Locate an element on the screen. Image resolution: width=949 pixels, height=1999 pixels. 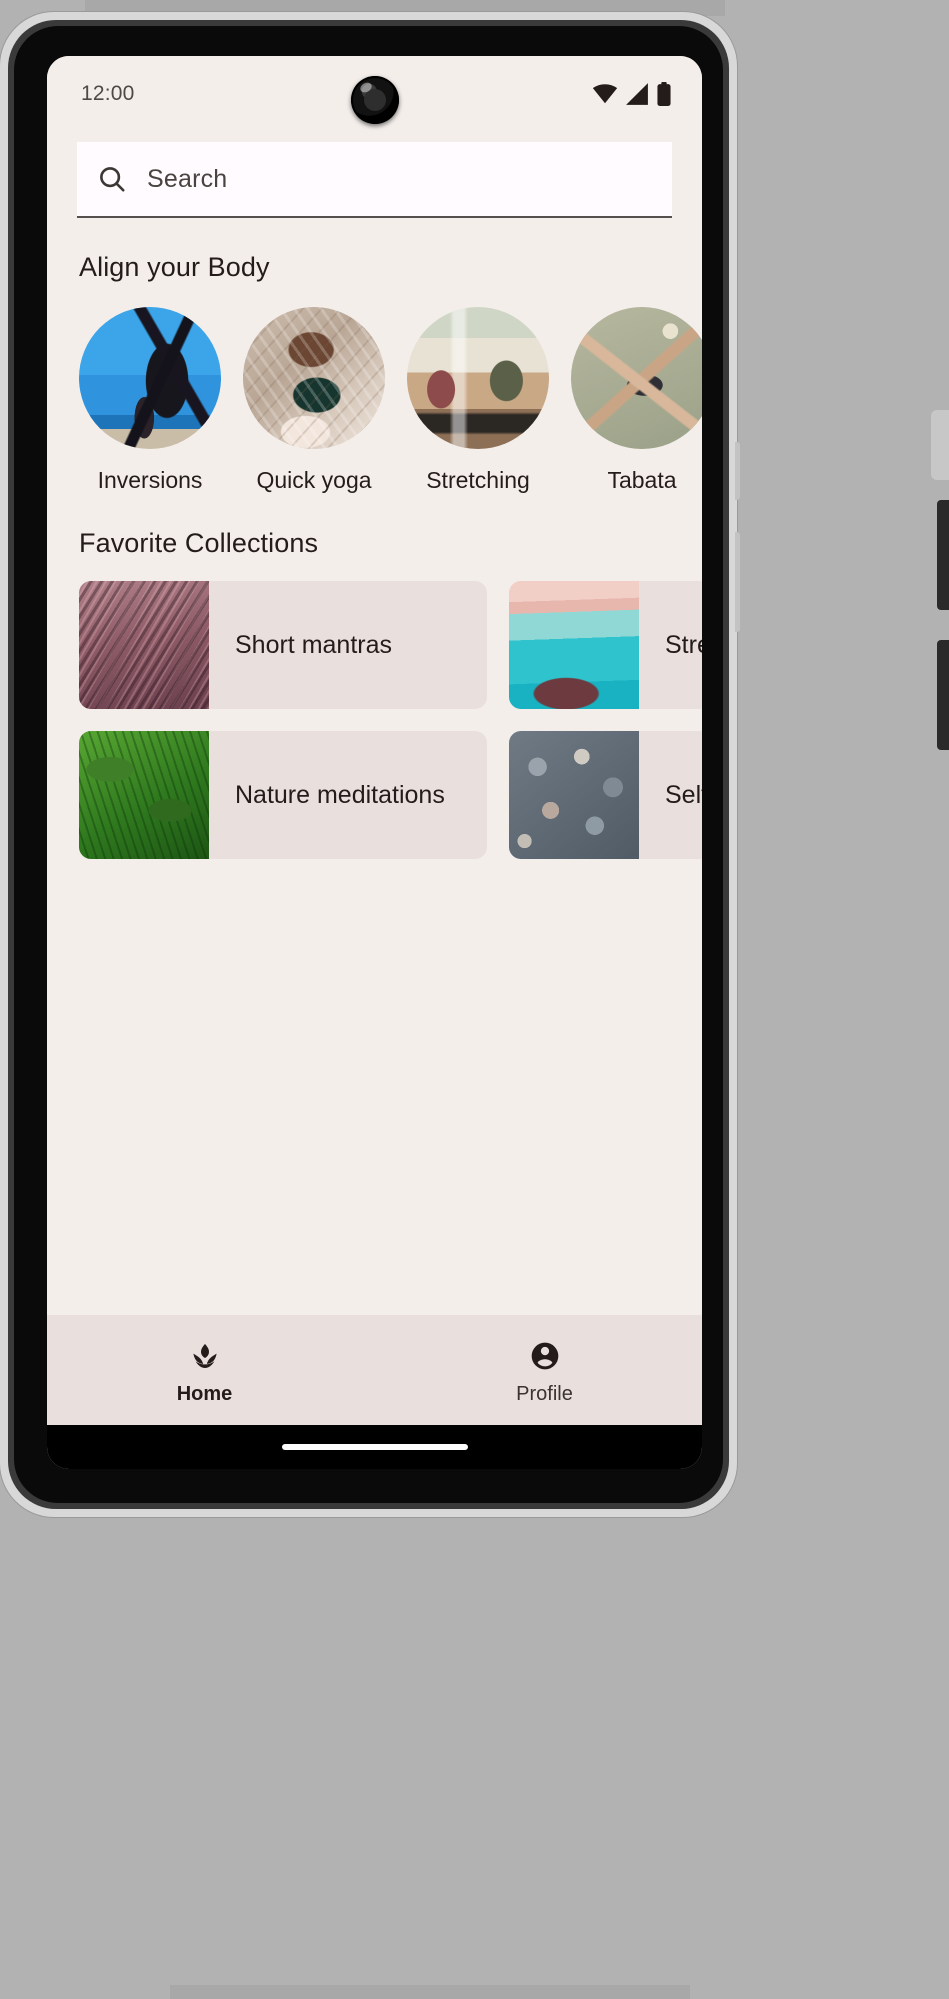
search-field: Search is located at coordinates (374, 180).